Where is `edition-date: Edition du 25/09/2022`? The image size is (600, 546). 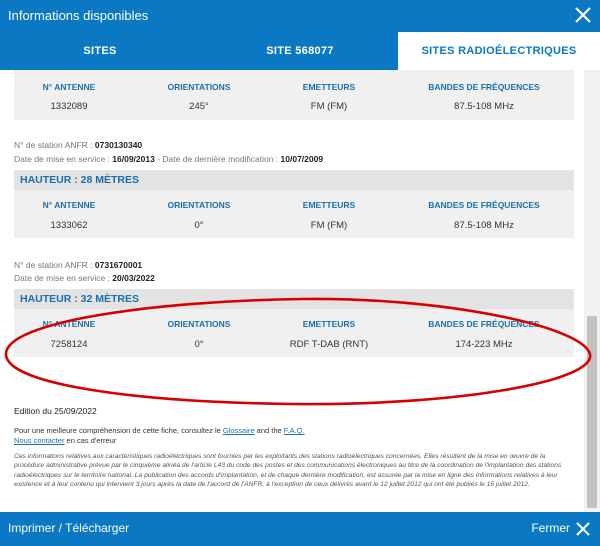 edition-date: Edition du 25/09/2022 is located at coordinates (55, 411).